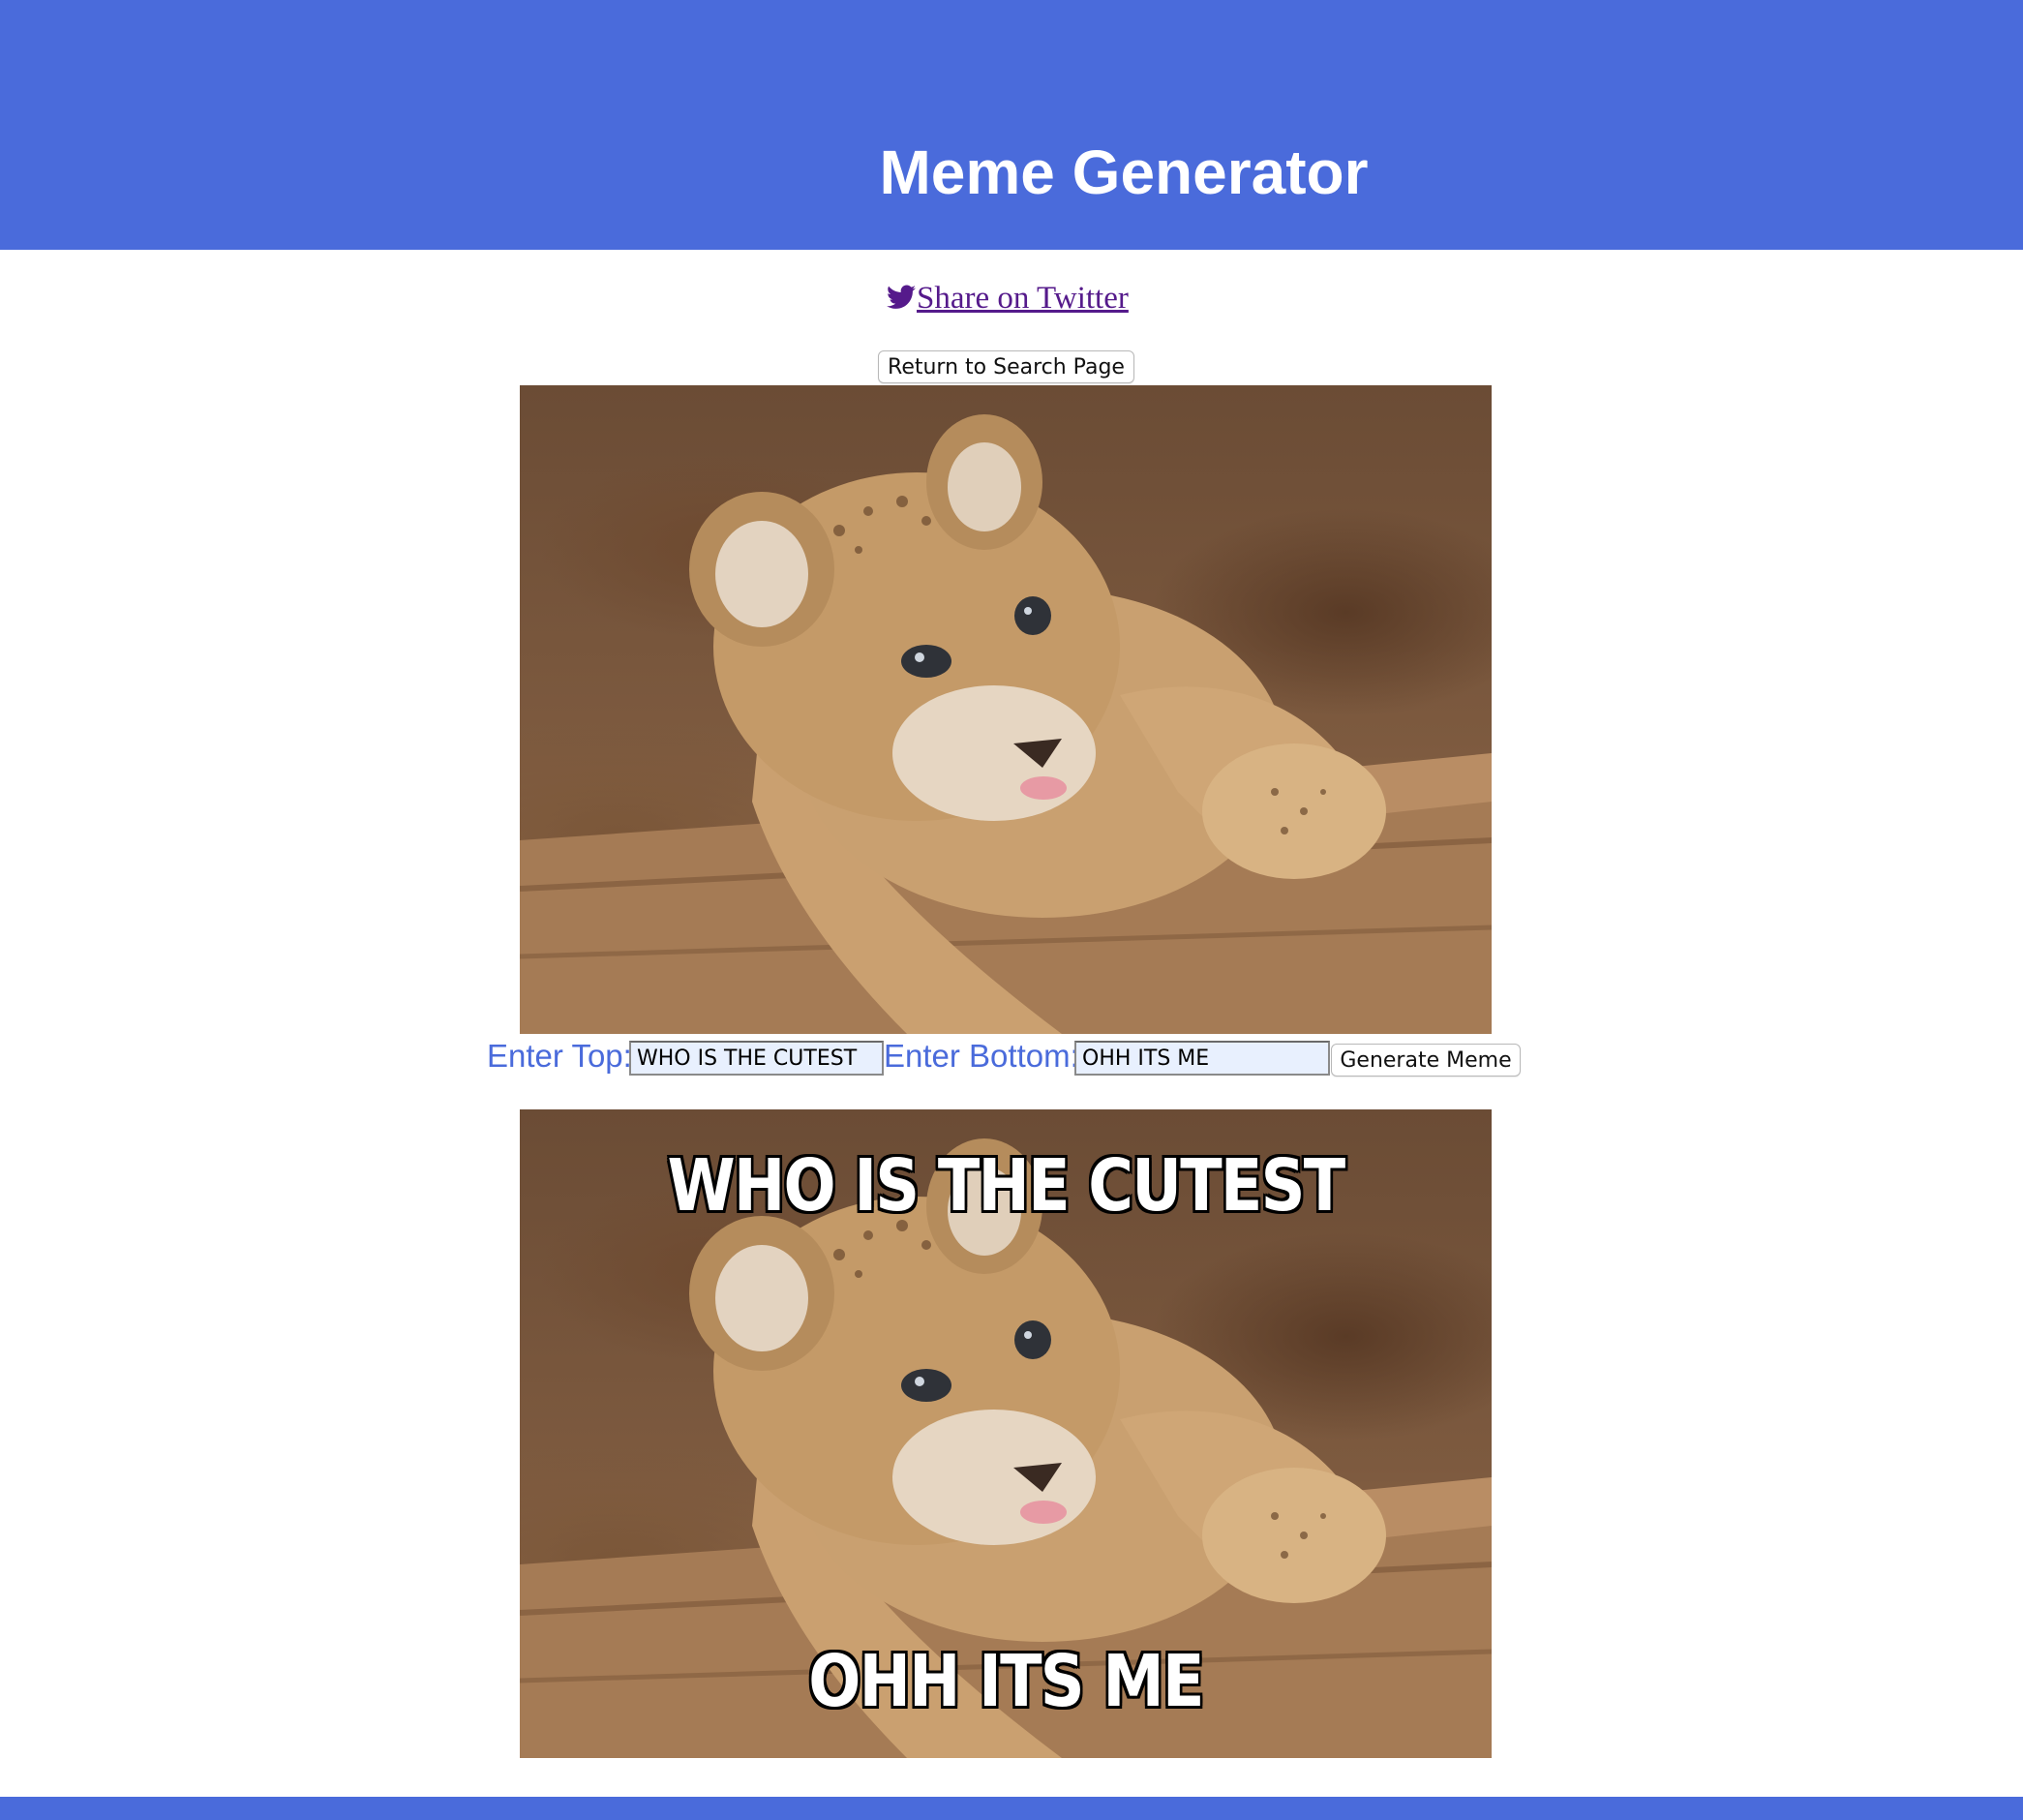 The image size is (2023, 1820). Describe the element at coordinates (1007, 1186) in the screenshot. I see `meme-top-caption: WHO IS THE CUTEST` at that location.